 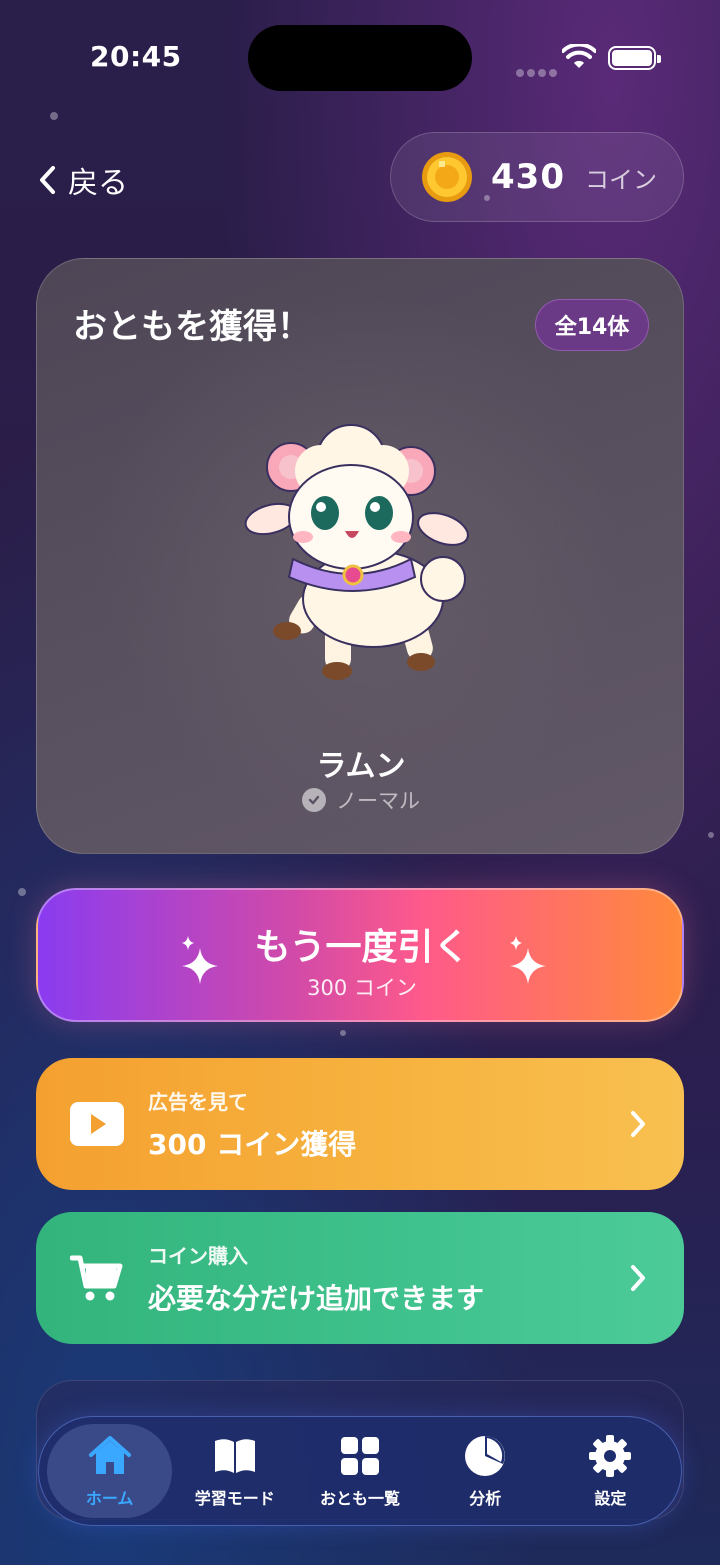 I want to click on tab-label: おとも一覧, so click(x=360, y=1498).